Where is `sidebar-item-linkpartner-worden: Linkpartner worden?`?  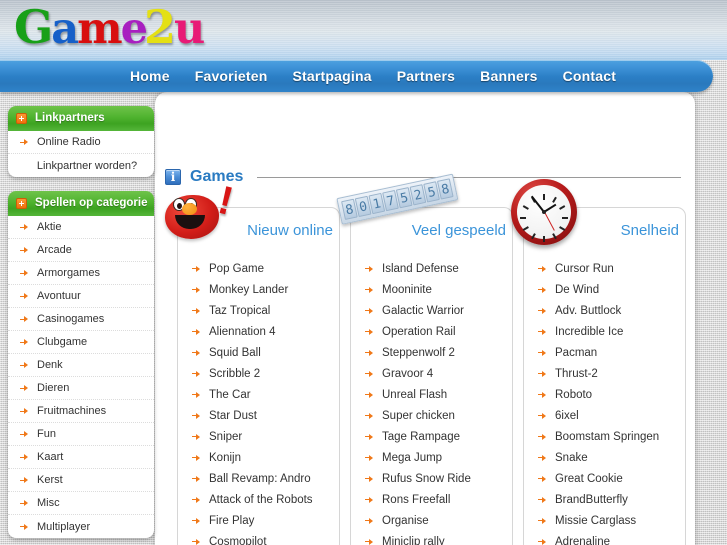
sidebar-item-linkpartner-worden: Linkpartner worden? is located at coordinates (81, 165).